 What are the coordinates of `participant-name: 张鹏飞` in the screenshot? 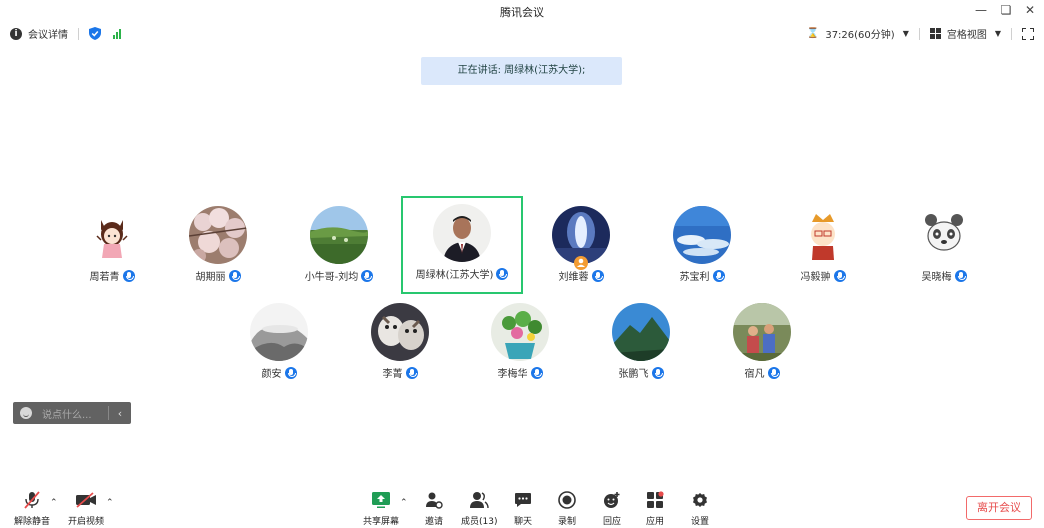 It's located at (633, 374).